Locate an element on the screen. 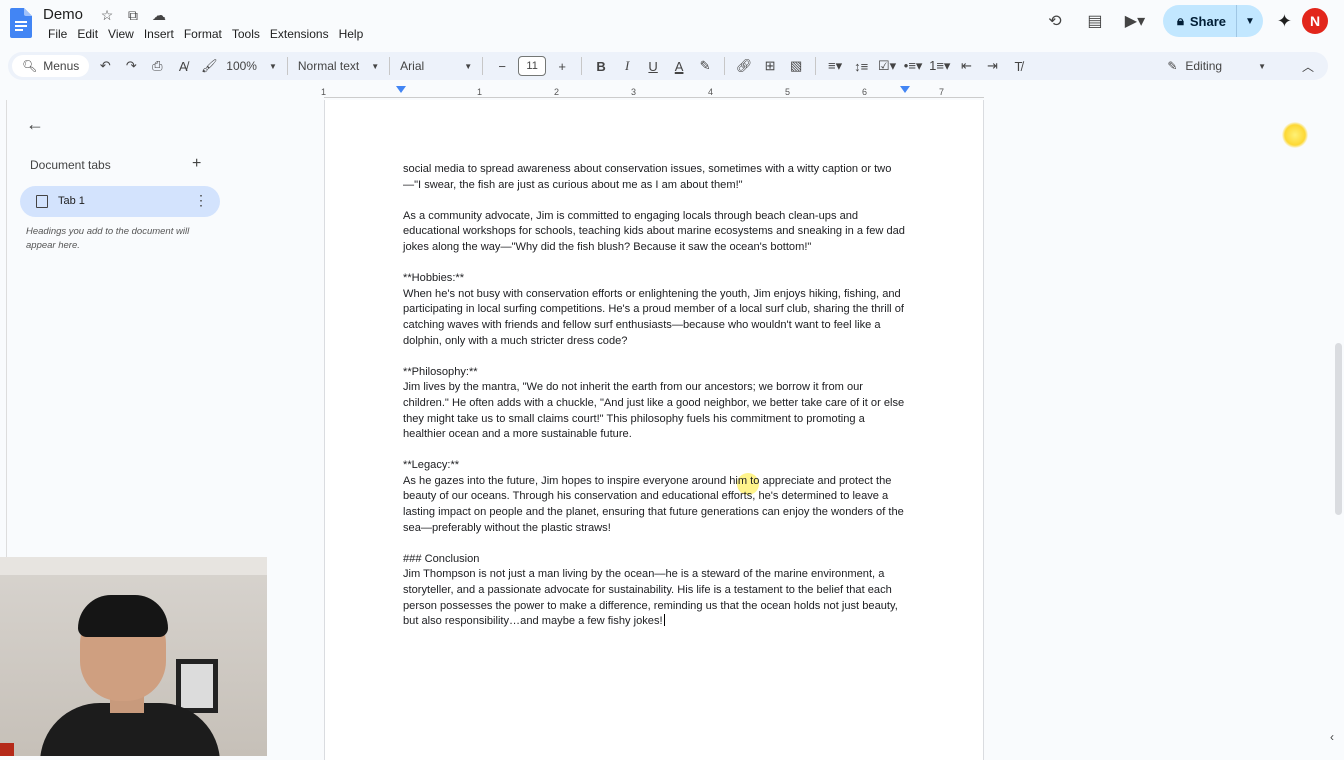  paragraph-style-select: Normal text ▼ is located at coordinates (338, 66).